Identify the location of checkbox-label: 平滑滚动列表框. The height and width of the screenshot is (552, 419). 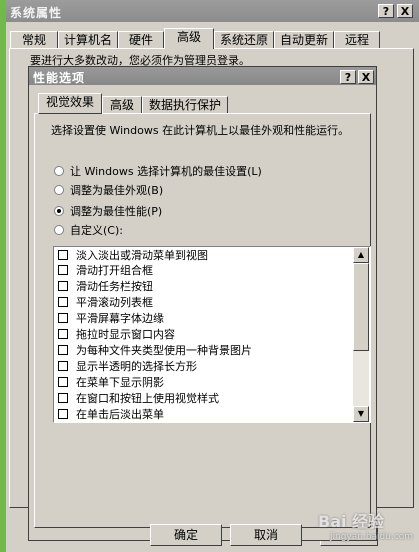
(114, 302).